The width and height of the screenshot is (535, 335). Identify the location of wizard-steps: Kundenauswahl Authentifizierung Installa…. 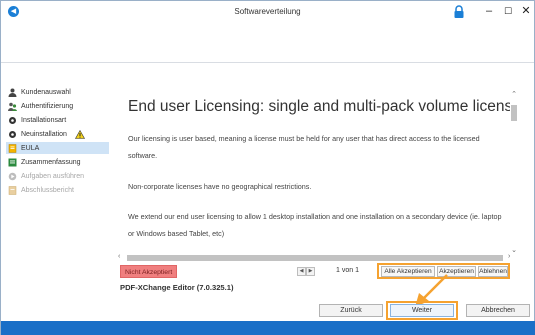
(55, 183).